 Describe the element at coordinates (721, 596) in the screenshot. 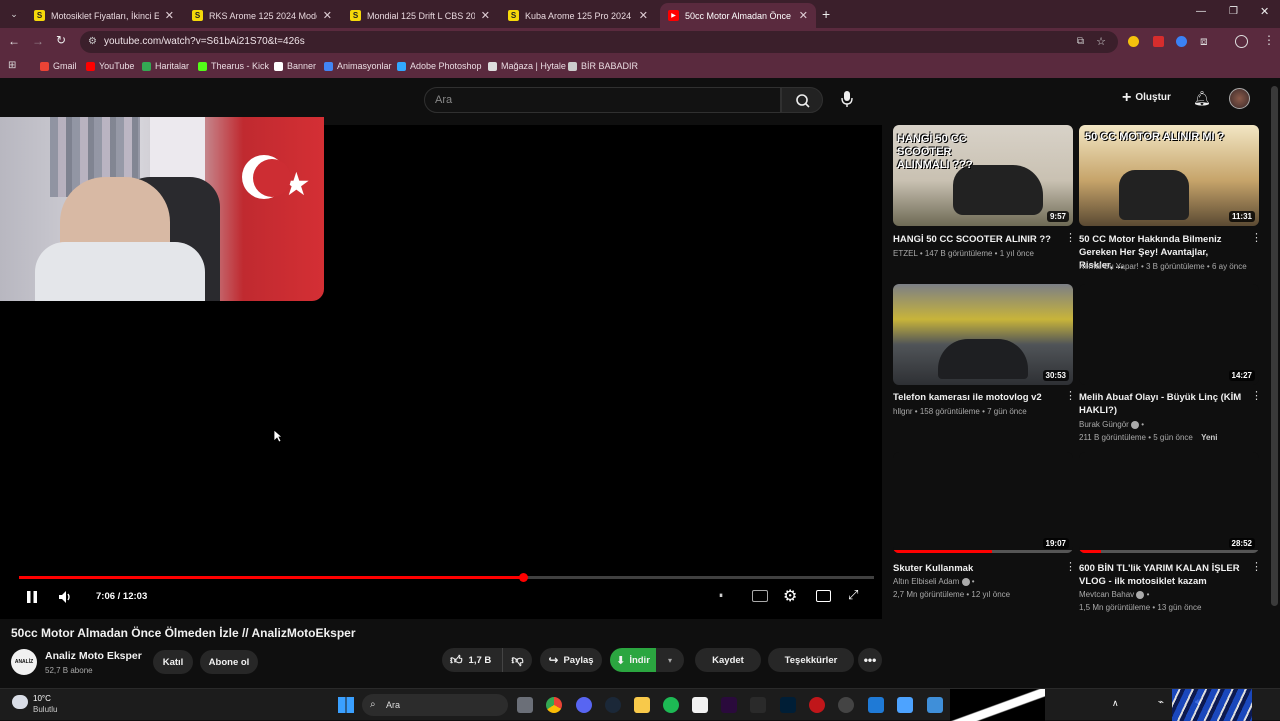

I see `autoplay-toggle-icon: ⏸` at that location.